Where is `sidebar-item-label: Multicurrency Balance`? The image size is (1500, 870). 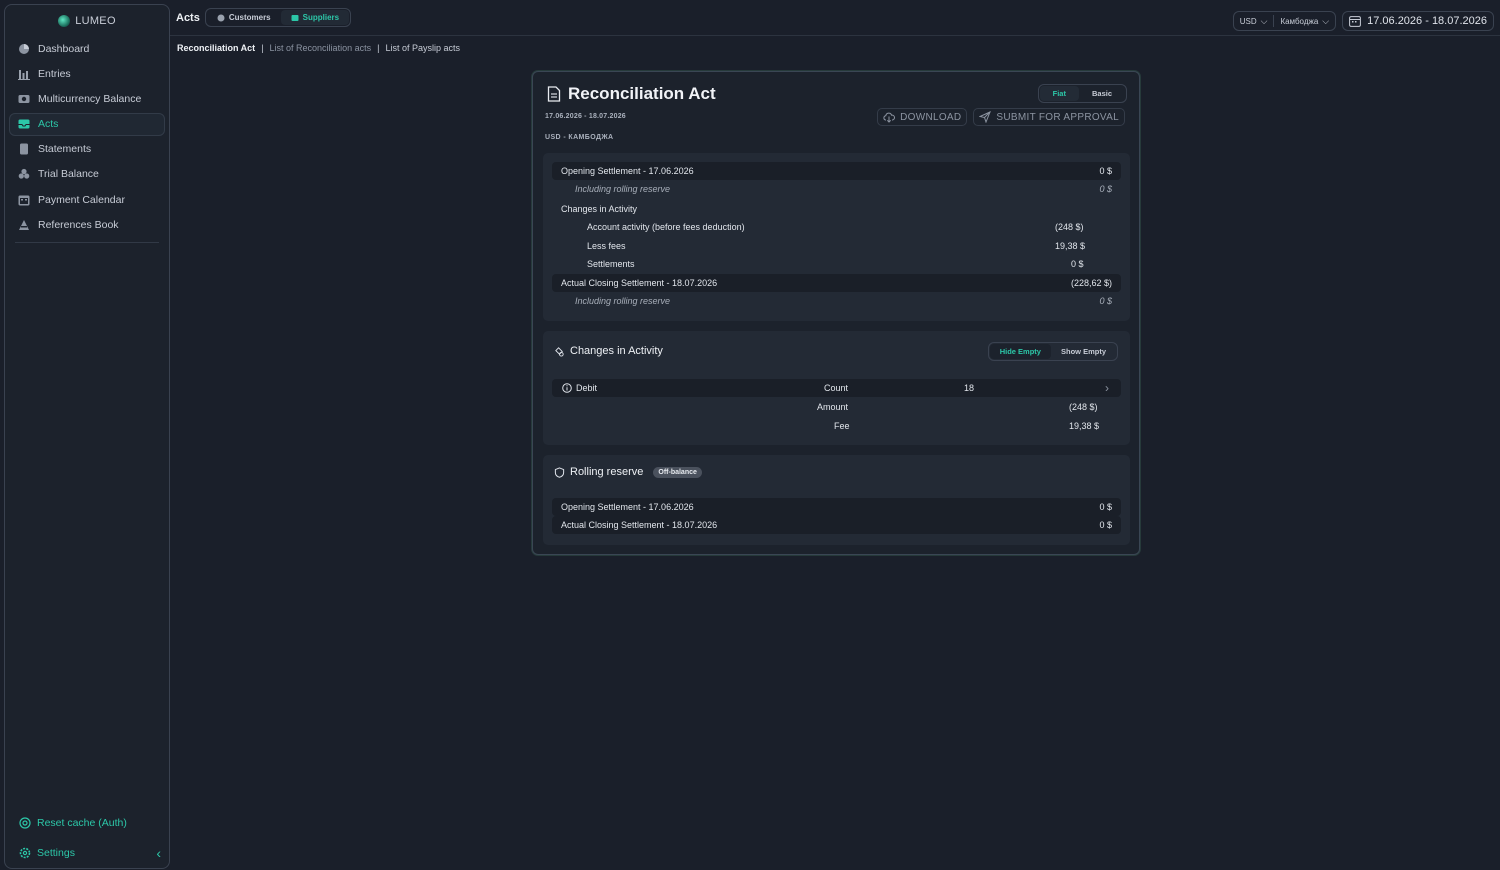
sidebar-item-label: Multicurrency Balance is located at coordinates (90, 98).